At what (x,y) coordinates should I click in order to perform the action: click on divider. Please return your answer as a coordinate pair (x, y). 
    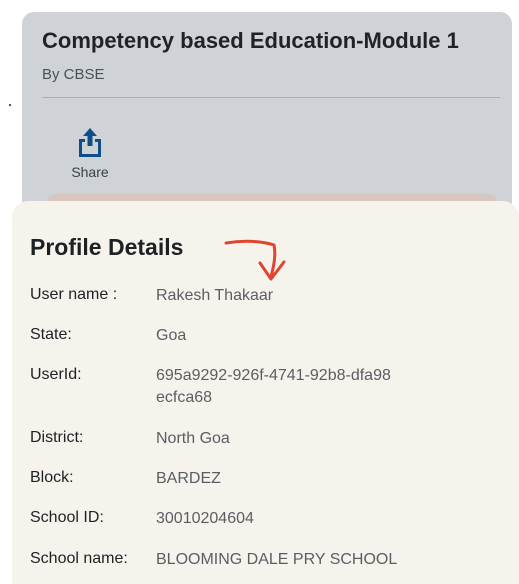
    Looking at the image, I should click on (271, 97).